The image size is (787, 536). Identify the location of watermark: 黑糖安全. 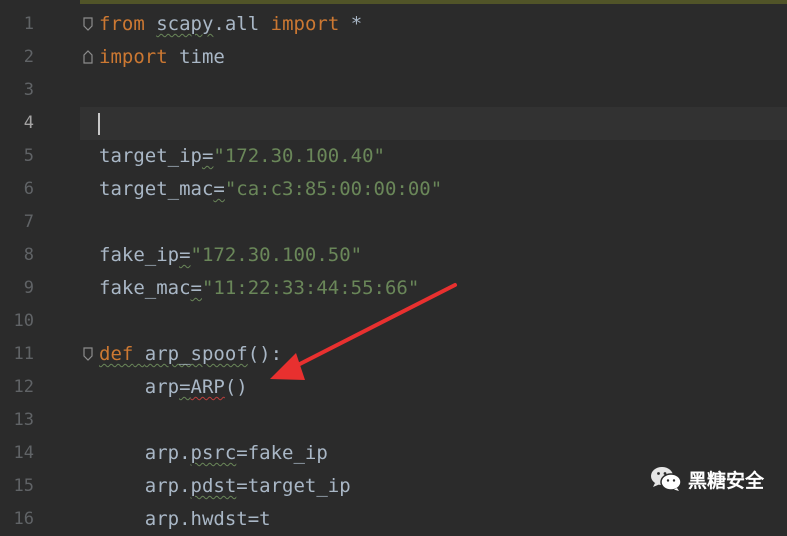
(707, 479).